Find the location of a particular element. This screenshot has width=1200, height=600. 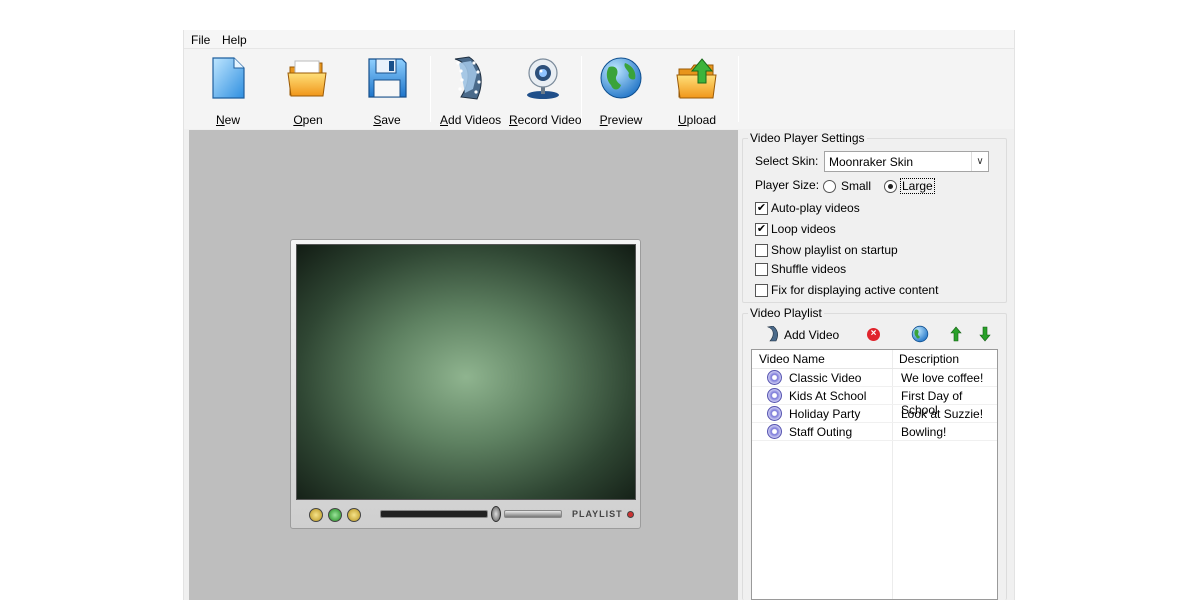

playlist-title: Video Playlist is located at coordinates (786, 313).